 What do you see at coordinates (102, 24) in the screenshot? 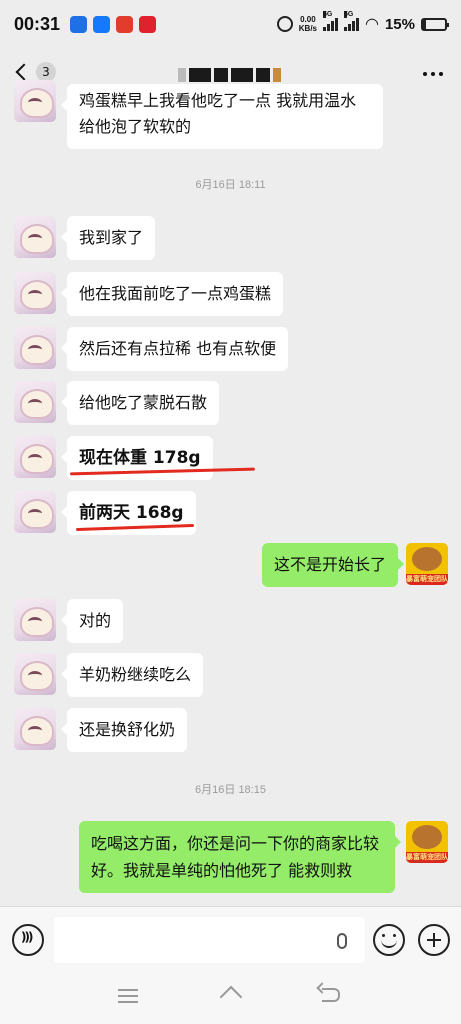
I see `alipay-icon` at bounding box center [102, 24].